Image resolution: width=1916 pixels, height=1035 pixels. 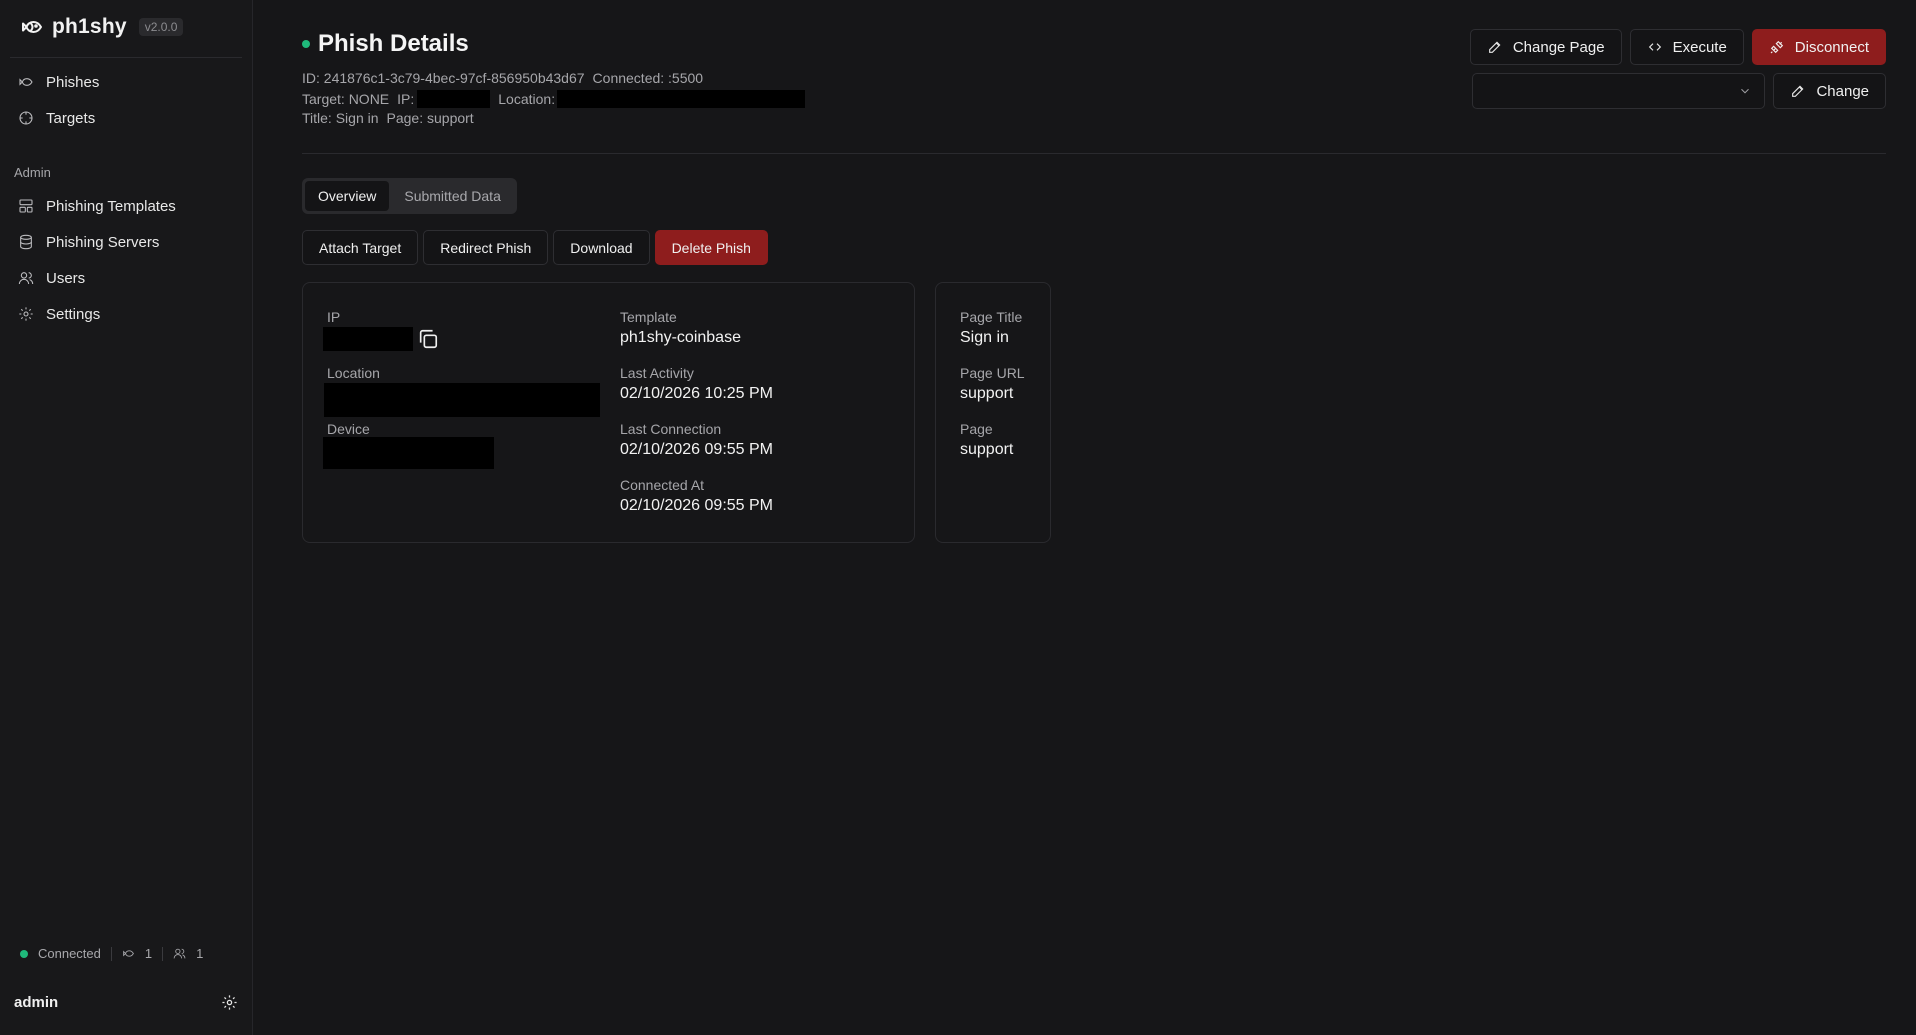 What do you see at coordinates (36, 1002) in the screenshot?
I see `username: admin` at bounding box center [36, 1002].